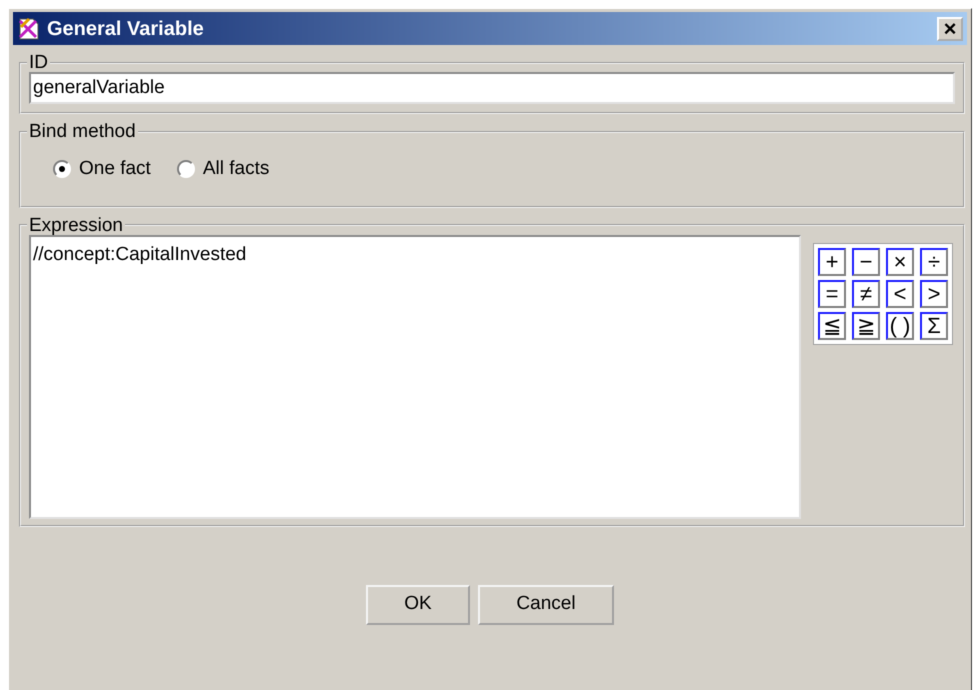 The height and width of the screenshot is (690, 978). Describe the element at coordinates (29, 28) in the screenshot. I see `app-icon` at that location.